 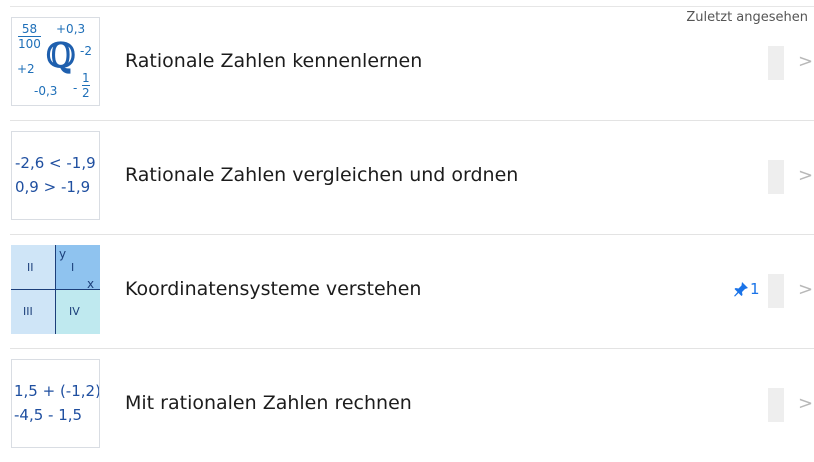 What do you see at coordinates (741, 289) in the screenshot?
I see `pin-icon` at bounding box center [741, 289].